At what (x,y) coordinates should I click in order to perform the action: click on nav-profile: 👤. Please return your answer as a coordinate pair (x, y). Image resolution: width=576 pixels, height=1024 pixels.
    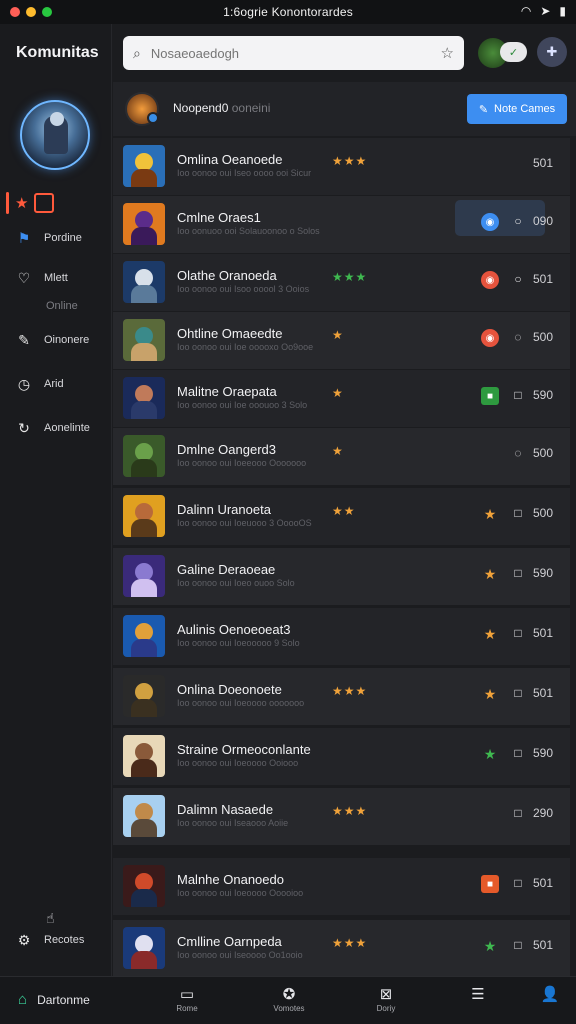
    Looking at the image, I should click on (548, 994).